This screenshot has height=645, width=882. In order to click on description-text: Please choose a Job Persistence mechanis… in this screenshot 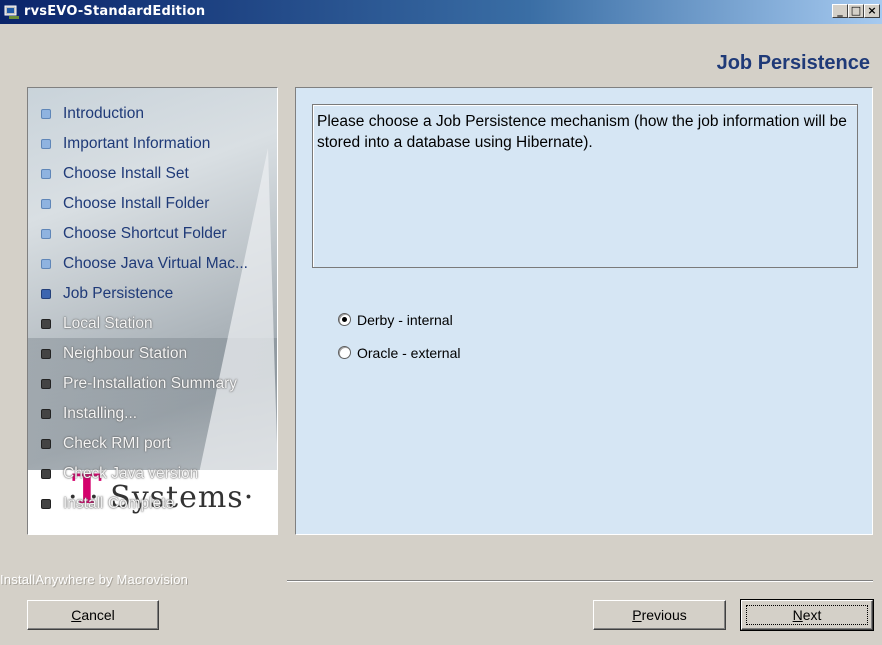, I will do `click(582, 132)`.